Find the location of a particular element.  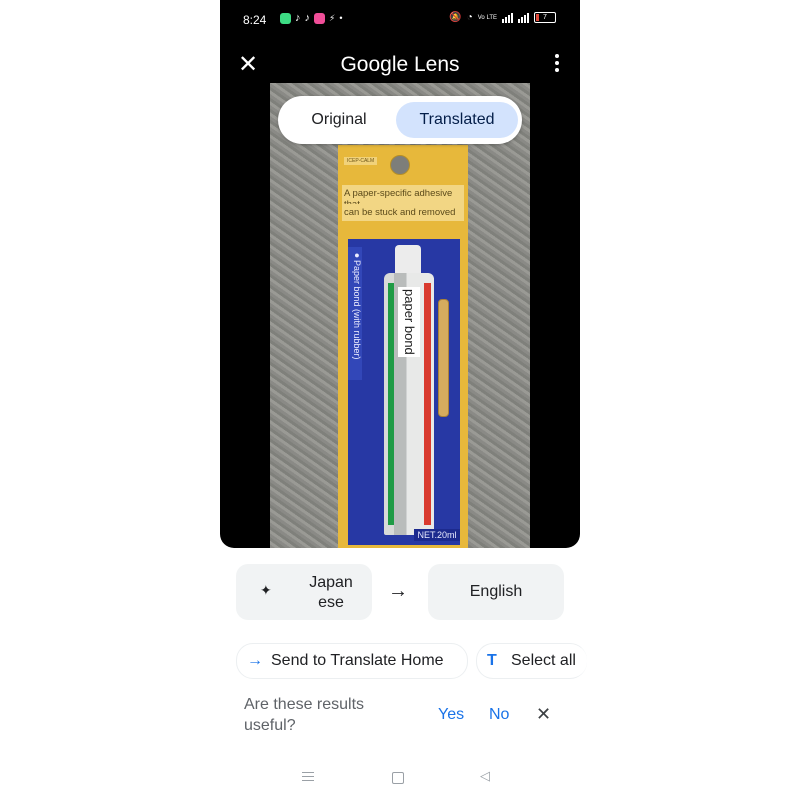

back-icon: ◁ is located at coordinates (485, 776).